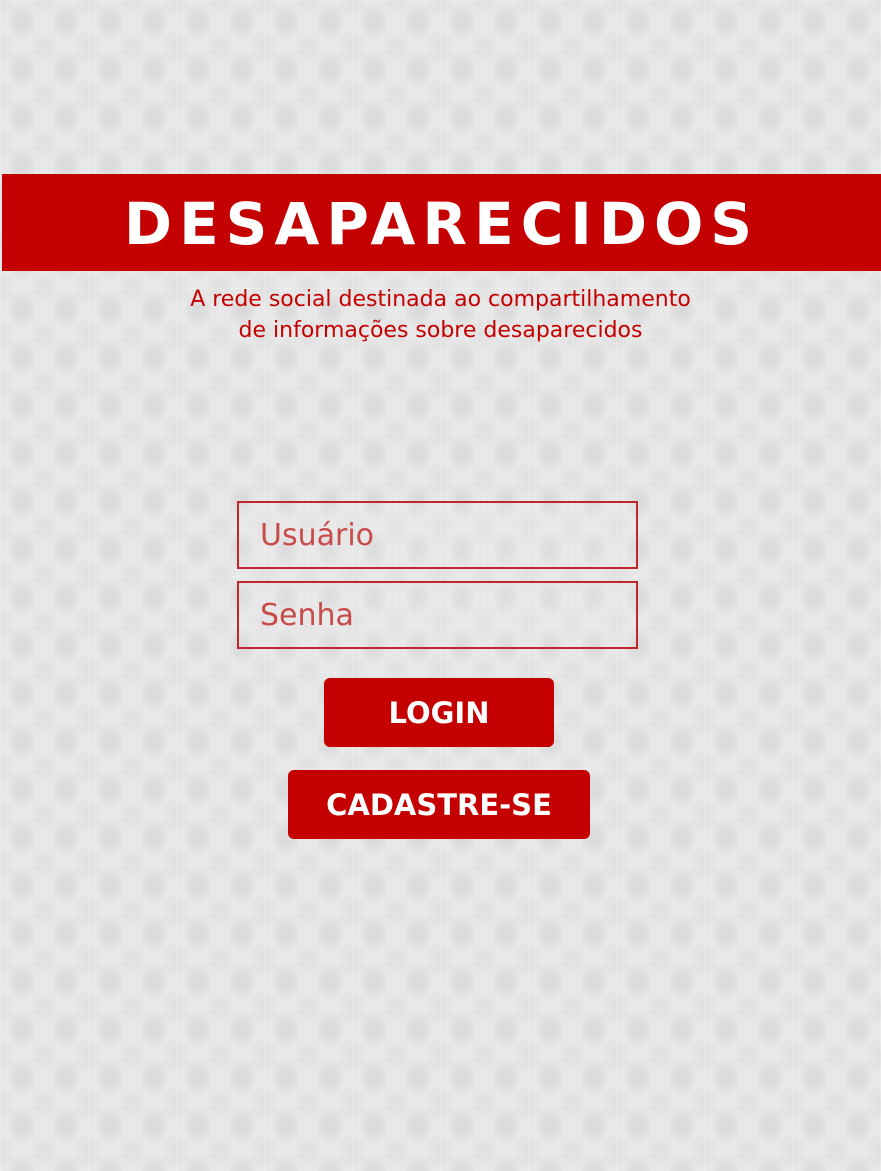  What do you see at coordinates (440, 330) in the screenshot?
I see `subtitle-line-2: de informações sobre desaparecidos` at bounding box center [440, 330].